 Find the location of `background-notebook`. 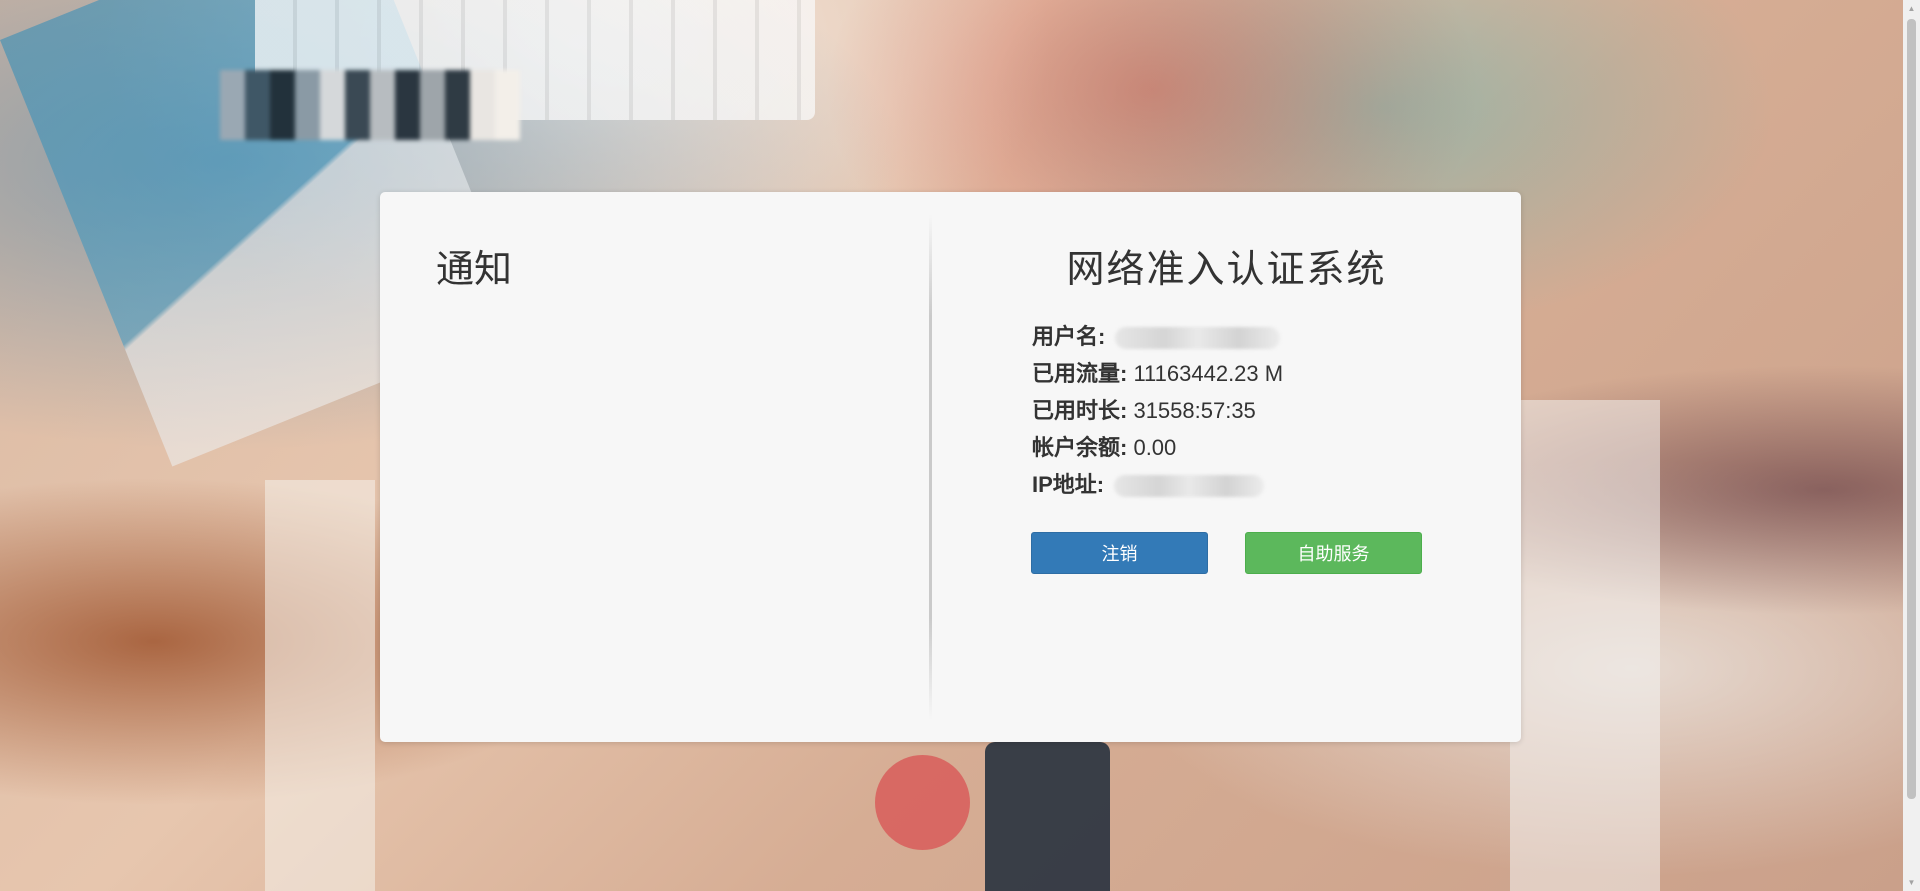

background-notebook is located at coordinates (320, 685).